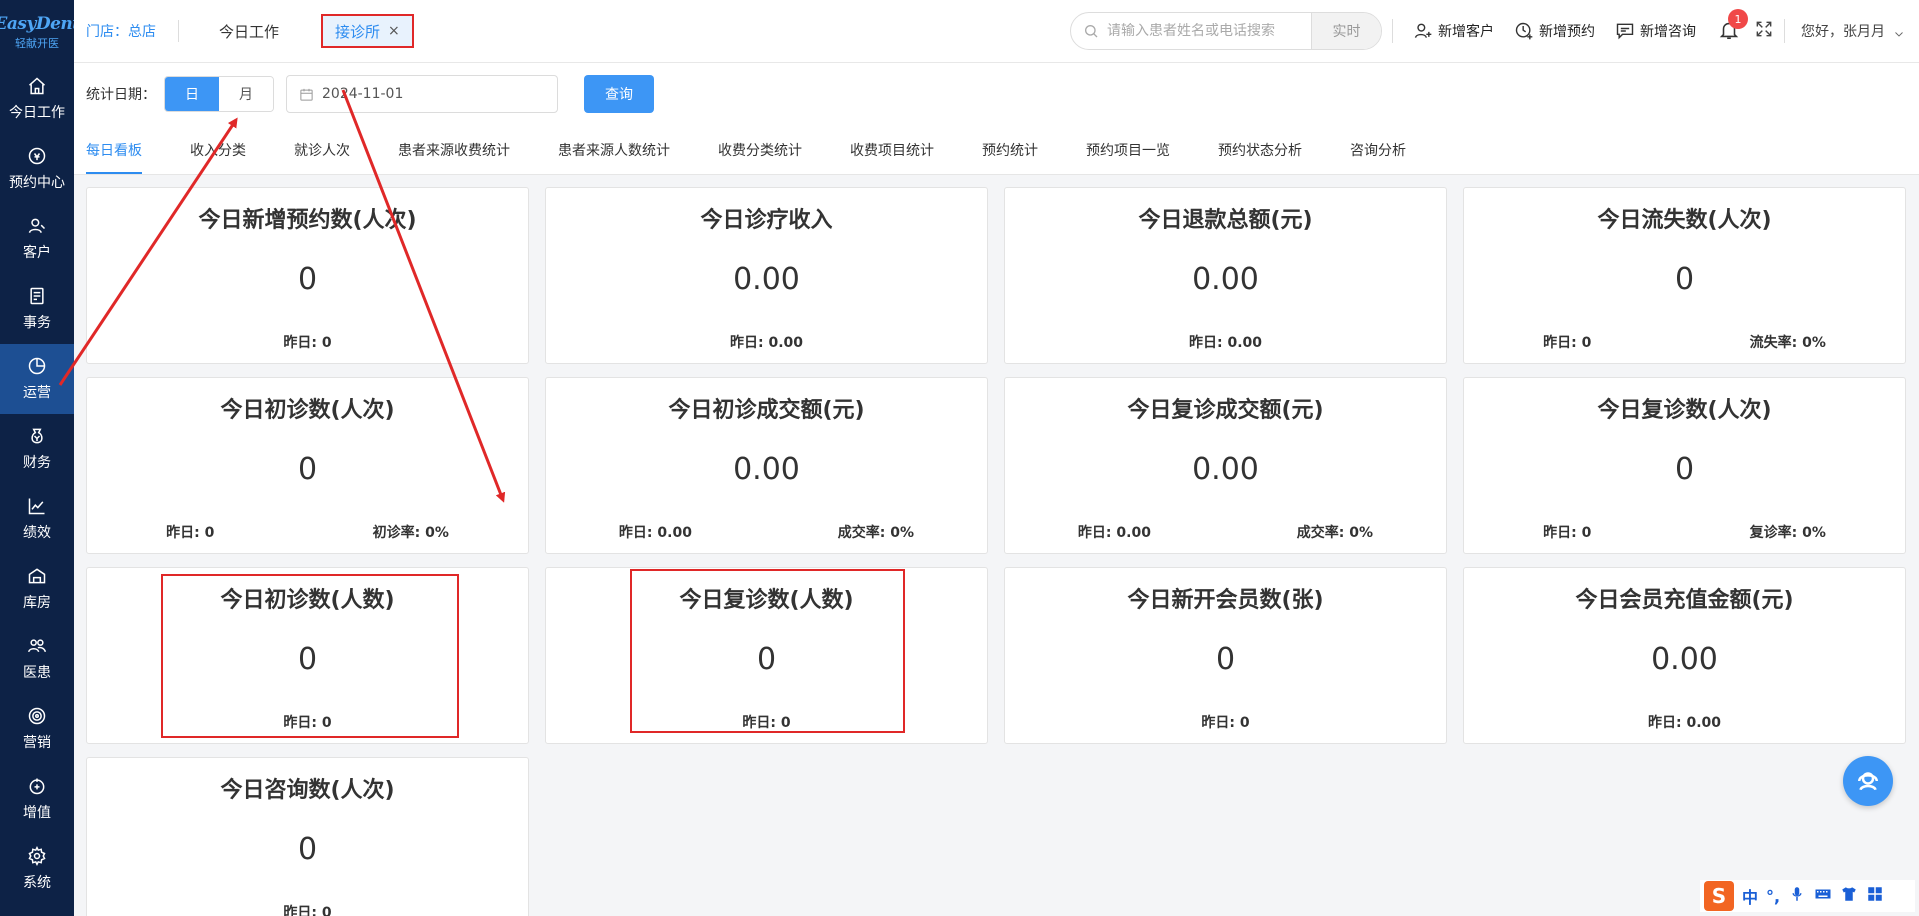 Image resolution: width=1919 pixels, height=916 pixels. I want to click on card-title: 今日初诊数(人次), so click(307, 410).